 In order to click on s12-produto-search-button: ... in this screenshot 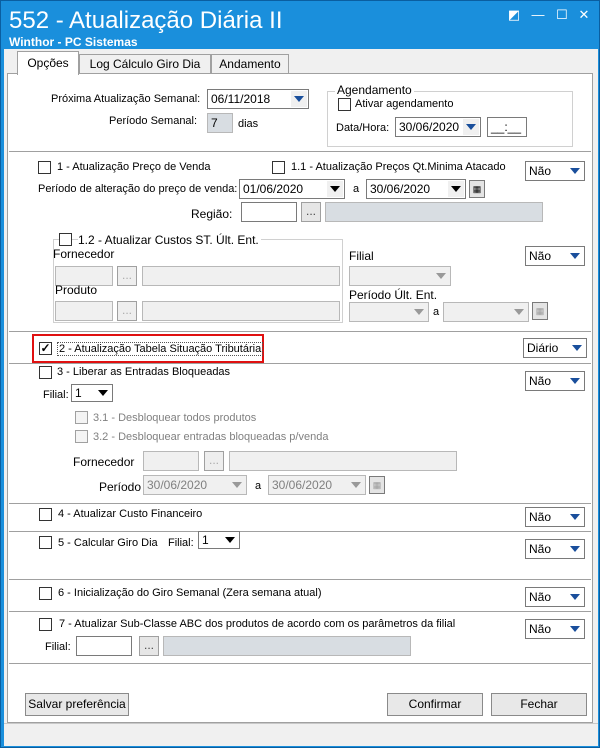, I will do `click(127, 311)`.